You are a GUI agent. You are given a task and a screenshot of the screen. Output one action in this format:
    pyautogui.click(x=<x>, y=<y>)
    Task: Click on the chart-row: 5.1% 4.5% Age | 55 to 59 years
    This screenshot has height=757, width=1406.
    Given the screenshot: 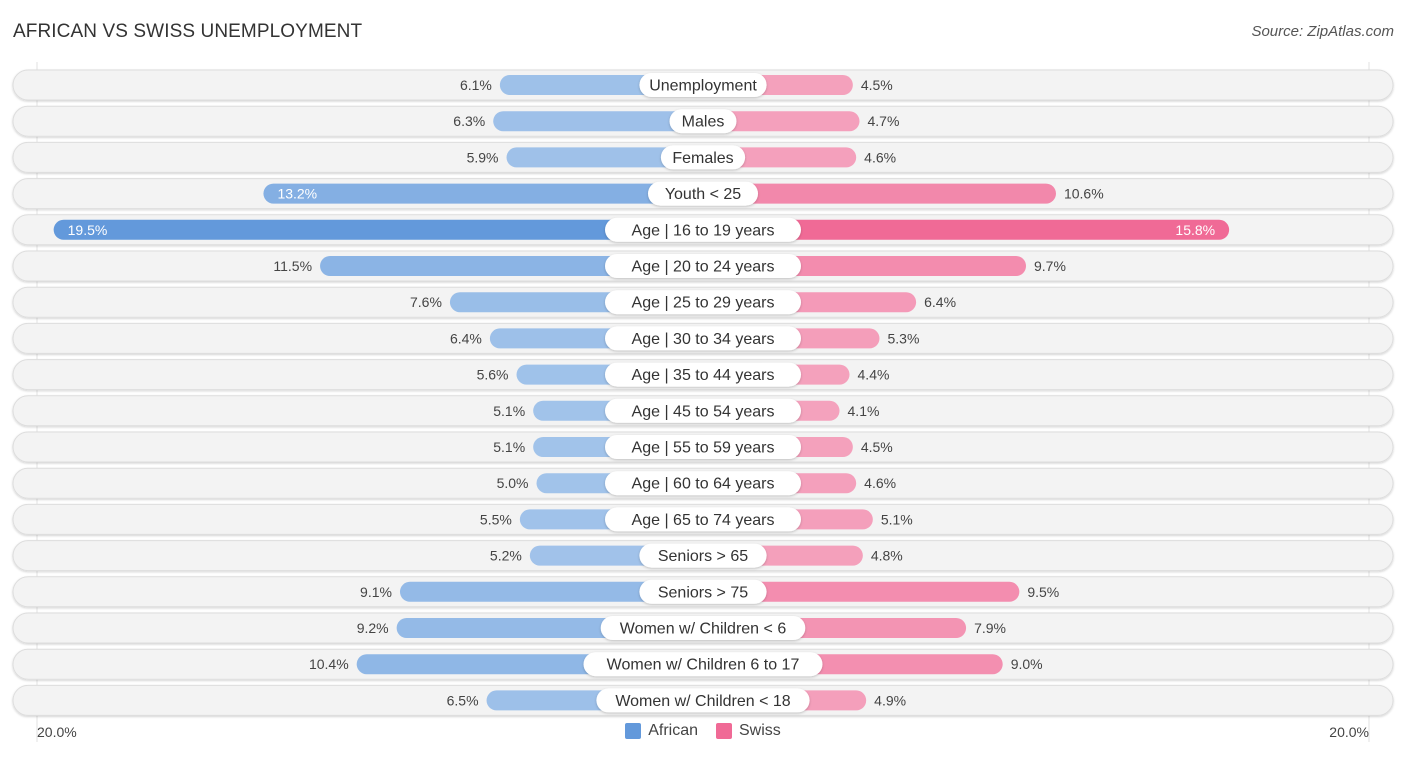 What is the action you would take?
    pyautogui.click(x=703, y=447)
    